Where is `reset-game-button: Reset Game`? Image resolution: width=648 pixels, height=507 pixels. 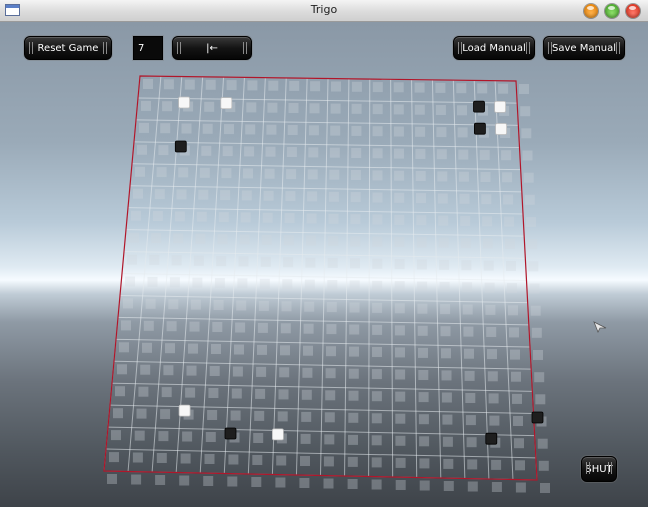 reset-game-button: Reset Game is located at coordinates (68, 48).